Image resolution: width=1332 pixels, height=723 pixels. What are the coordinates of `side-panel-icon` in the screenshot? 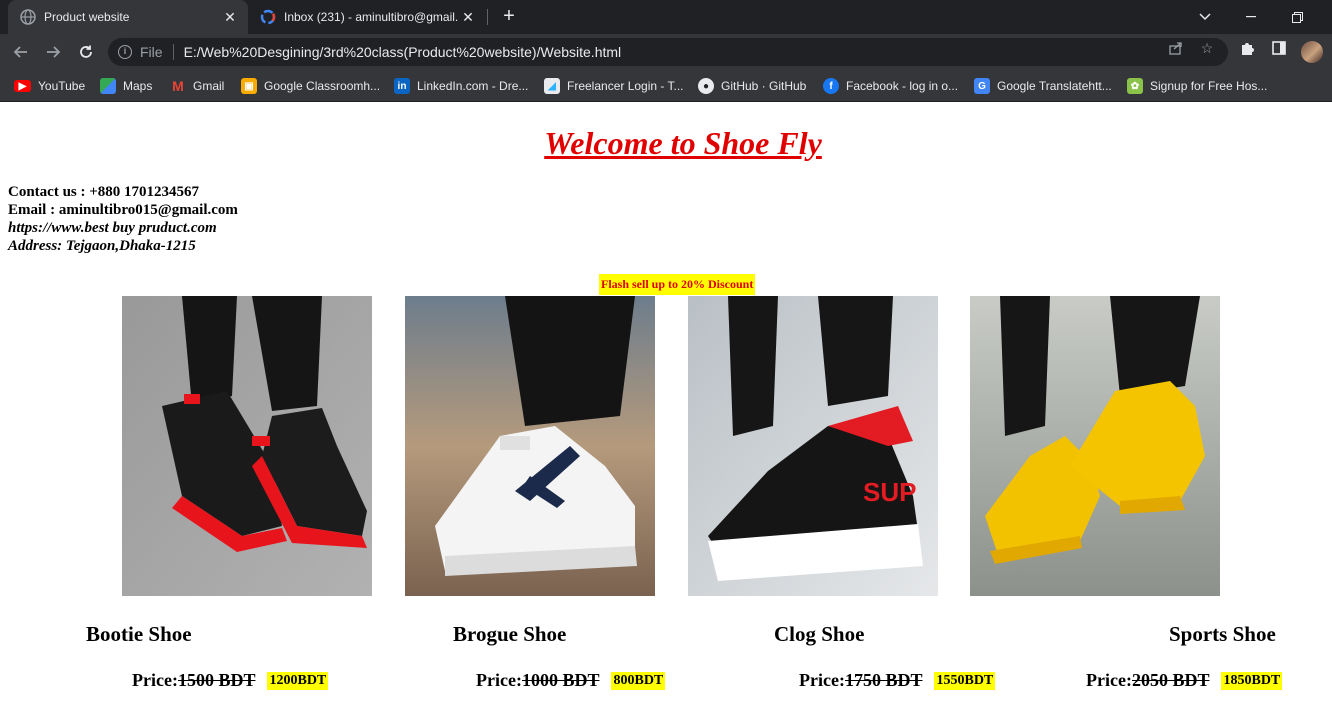 It's located at (1279, 48).